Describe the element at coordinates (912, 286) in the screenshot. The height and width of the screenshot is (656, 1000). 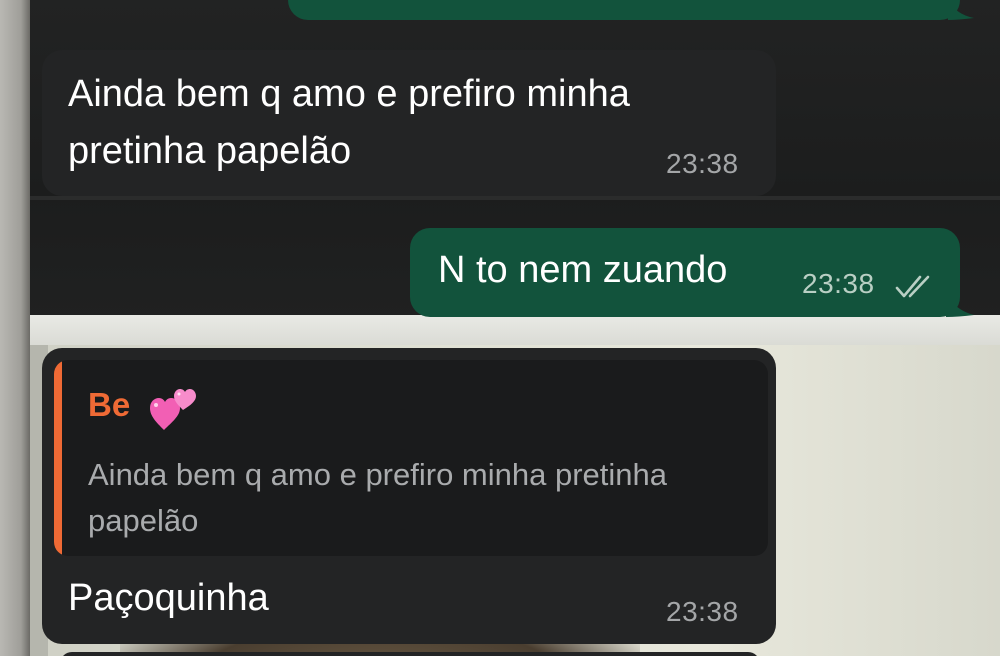
I see `read-double-check-icon` at that location.